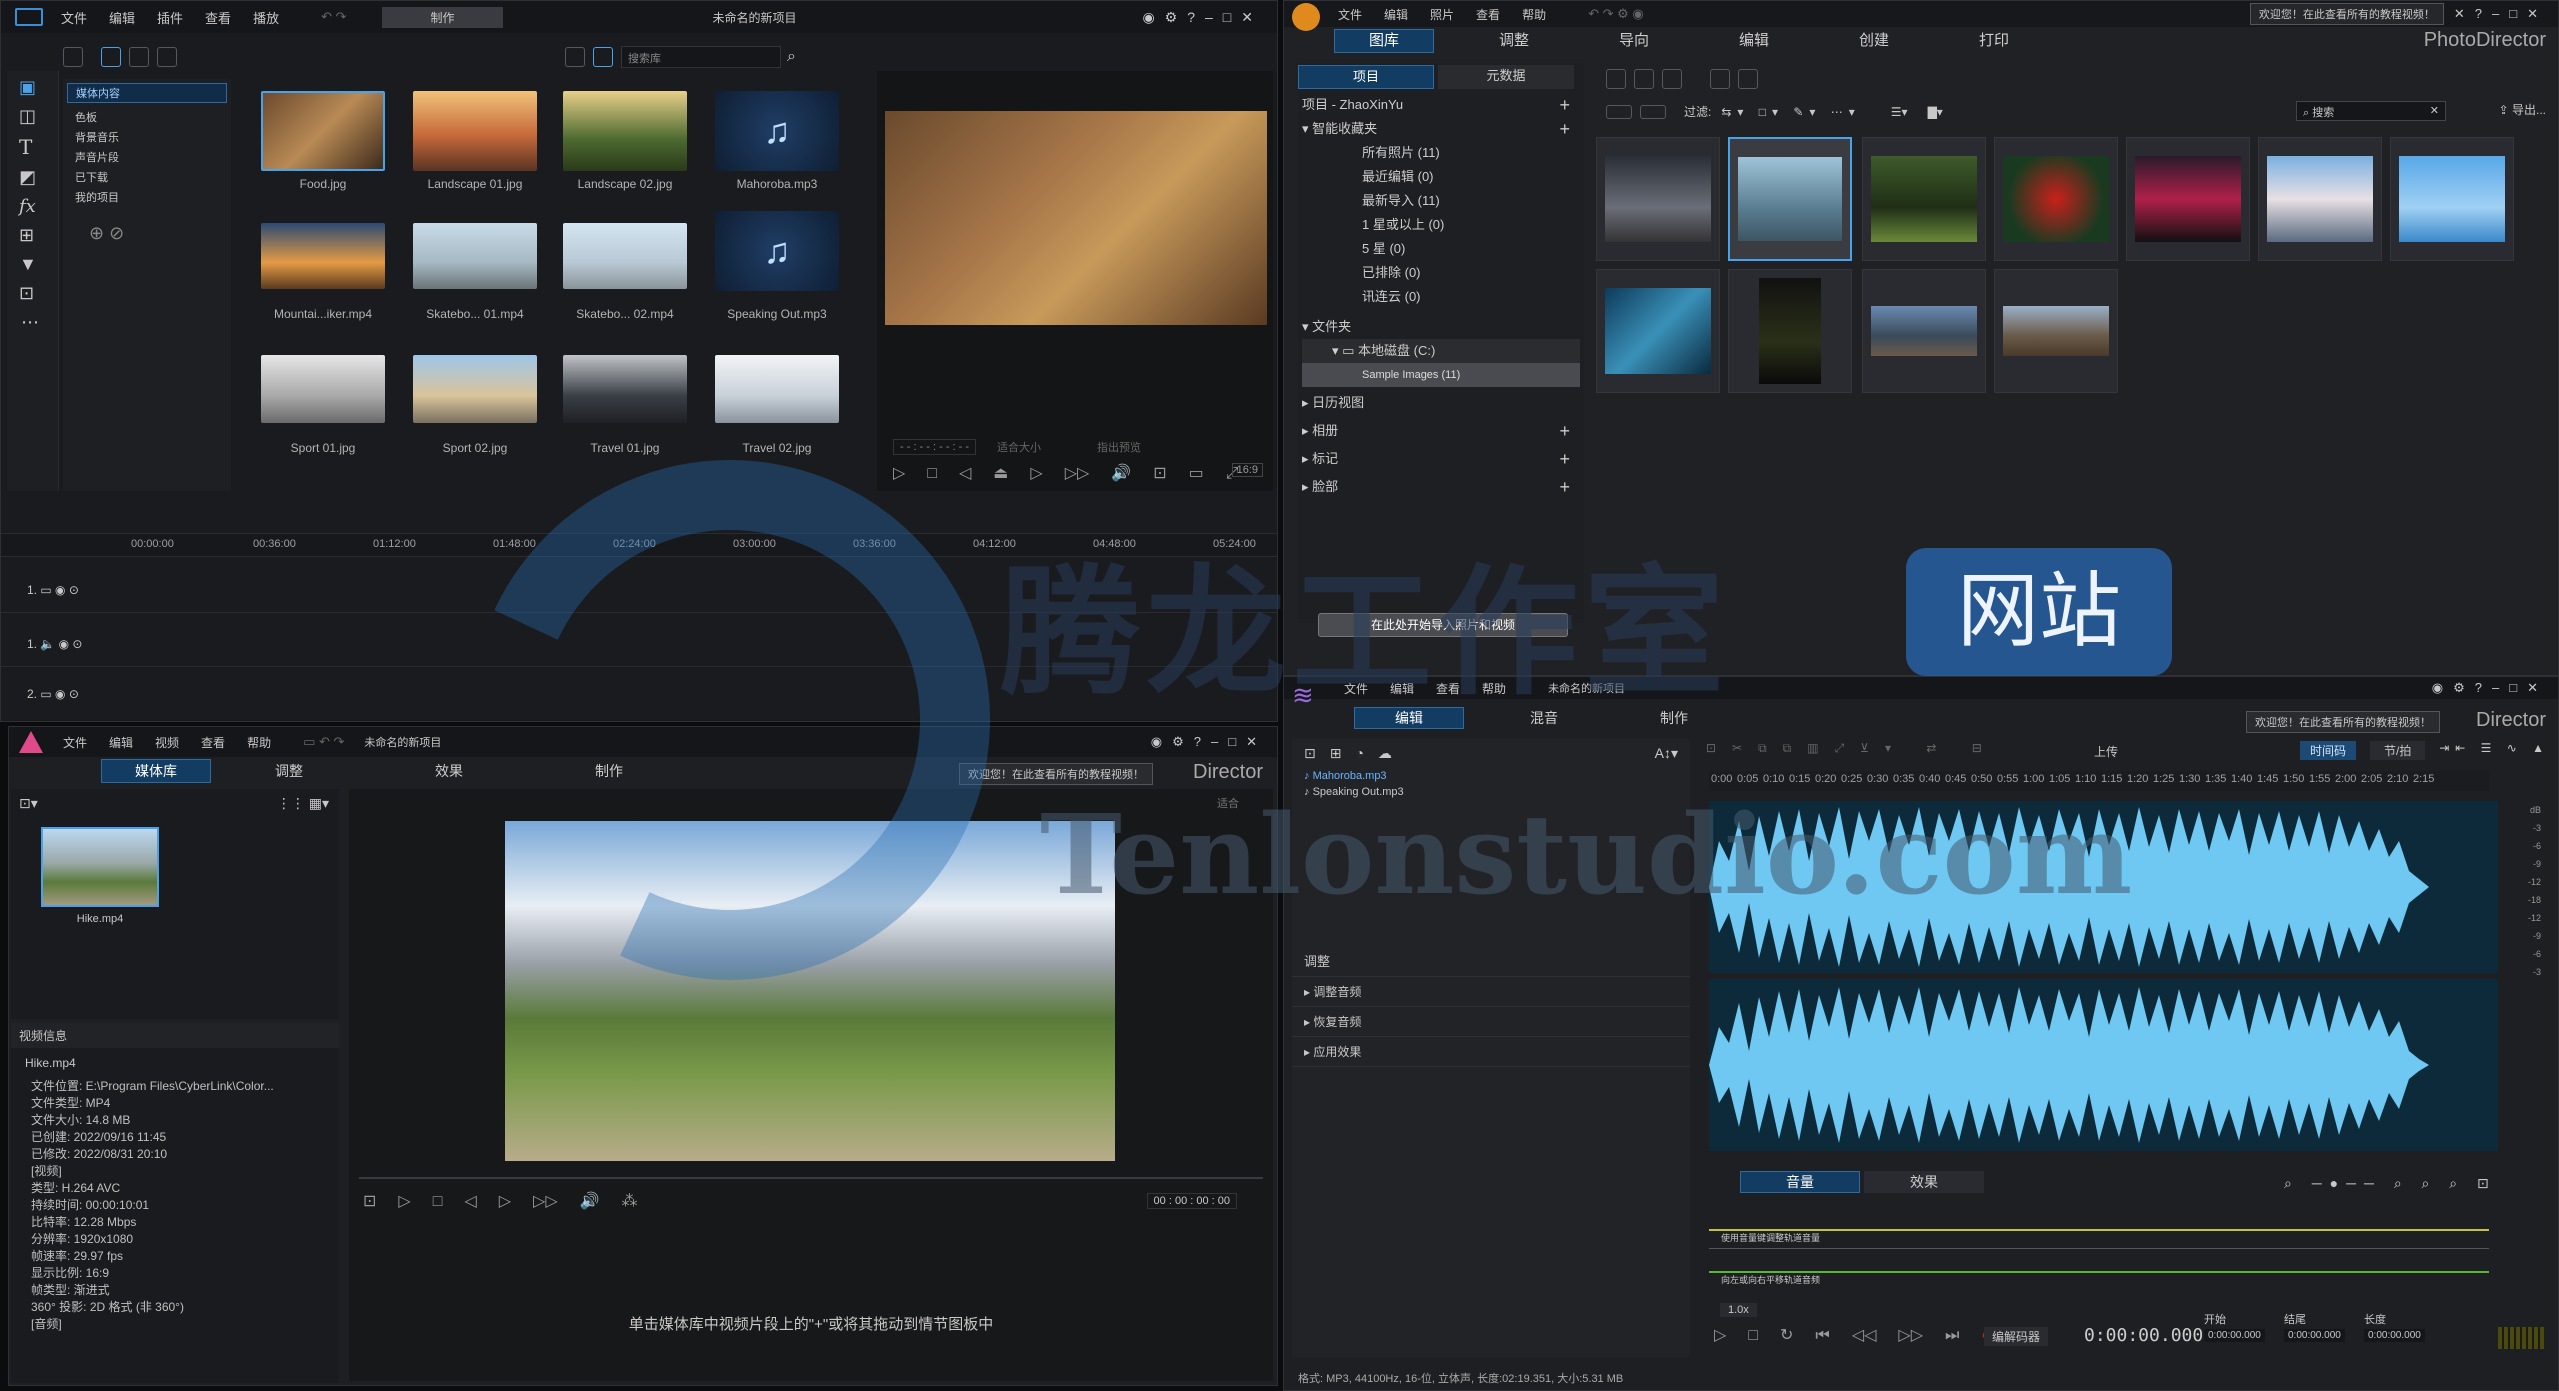 This screenshot has width=2559, height=1391. Describe the element at coordinates (1119, 447) in the screenshot. I see `pd-preview-mode: 指出预览` at that location.